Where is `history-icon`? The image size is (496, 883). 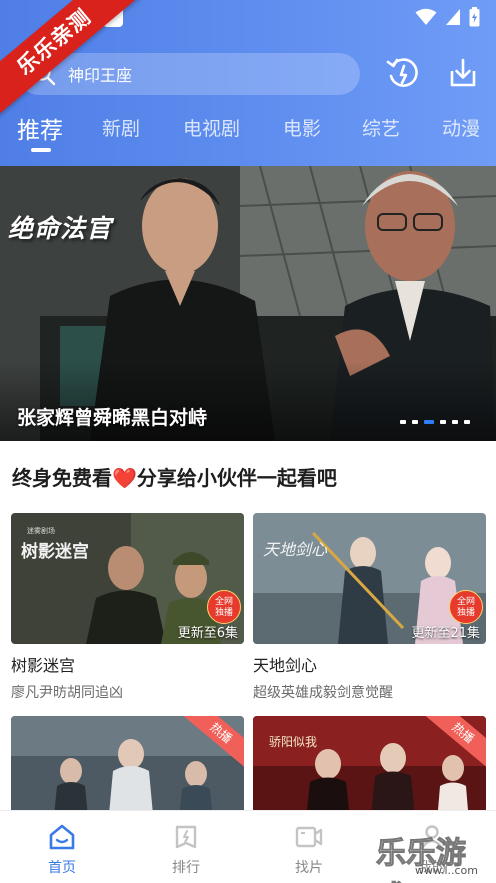 history-icon is located at coordinates (403, 73).